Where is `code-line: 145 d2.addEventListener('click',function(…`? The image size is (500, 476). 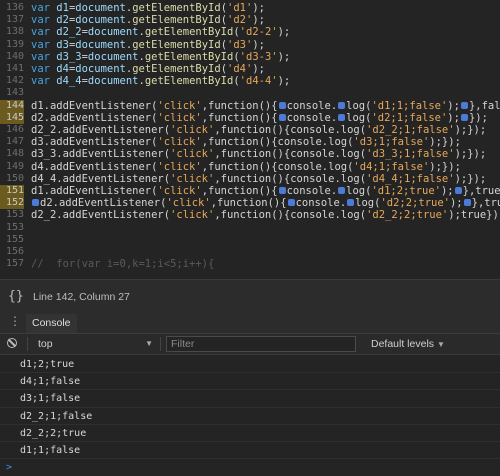
code-line: 145 d2.addEventListener('click',function(… is located at coordinates (250, 117).